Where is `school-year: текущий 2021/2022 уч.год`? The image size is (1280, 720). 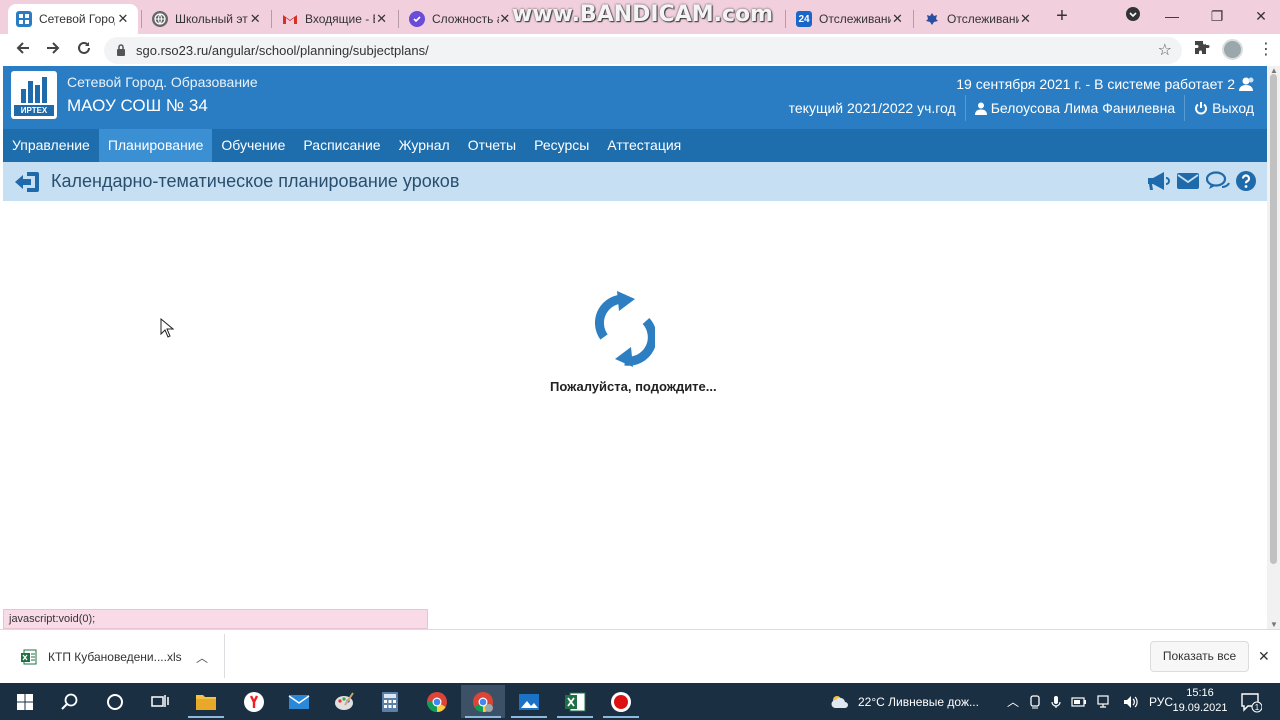
school-year: текущий 2021/2022 уч.год is located at coordinates (872, 108).